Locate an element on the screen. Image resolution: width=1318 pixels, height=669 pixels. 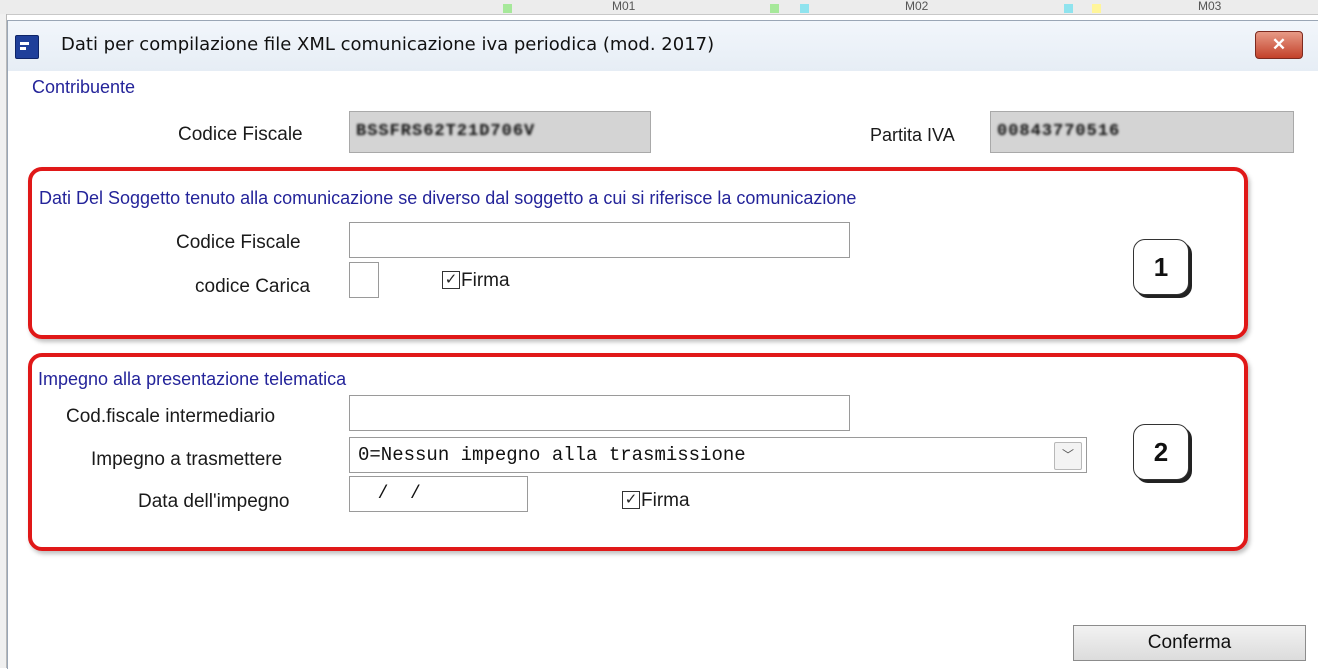
soggetto-firma-label: Firma is located at coordinates (485, 280).